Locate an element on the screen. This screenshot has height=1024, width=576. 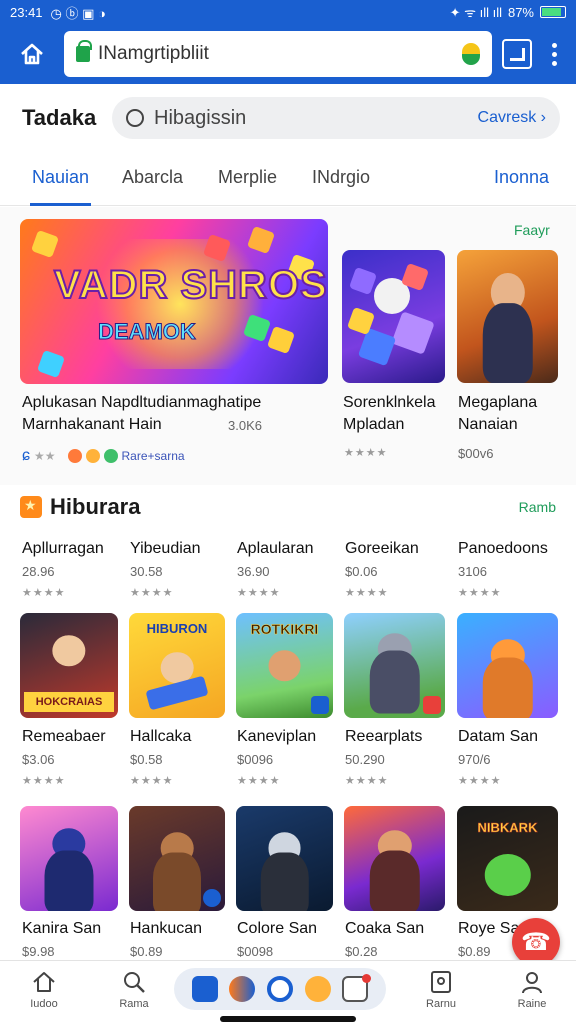
section-icon is located at coordinates (31, 507).